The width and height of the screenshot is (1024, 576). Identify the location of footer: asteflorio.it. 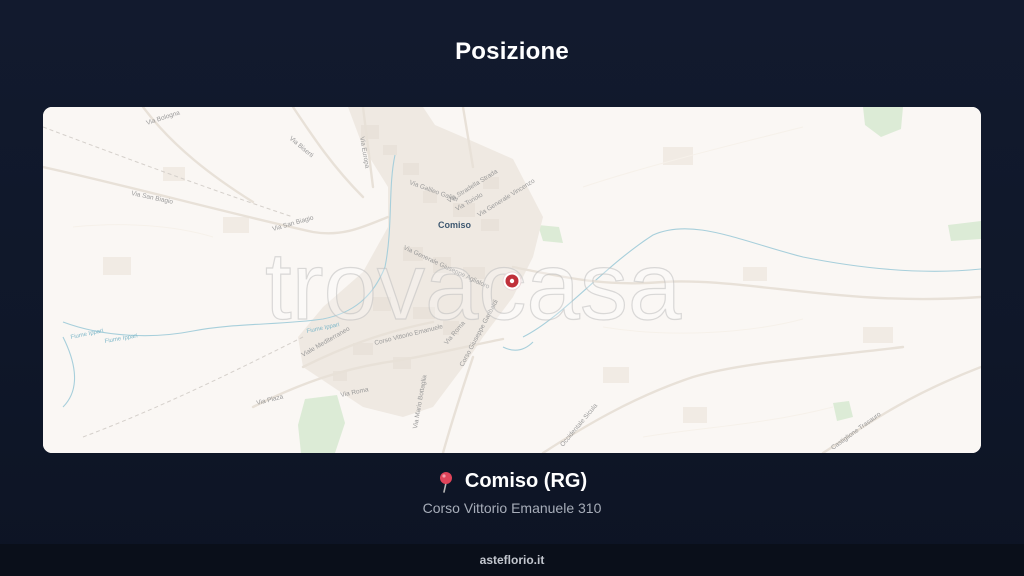
(512, 560).